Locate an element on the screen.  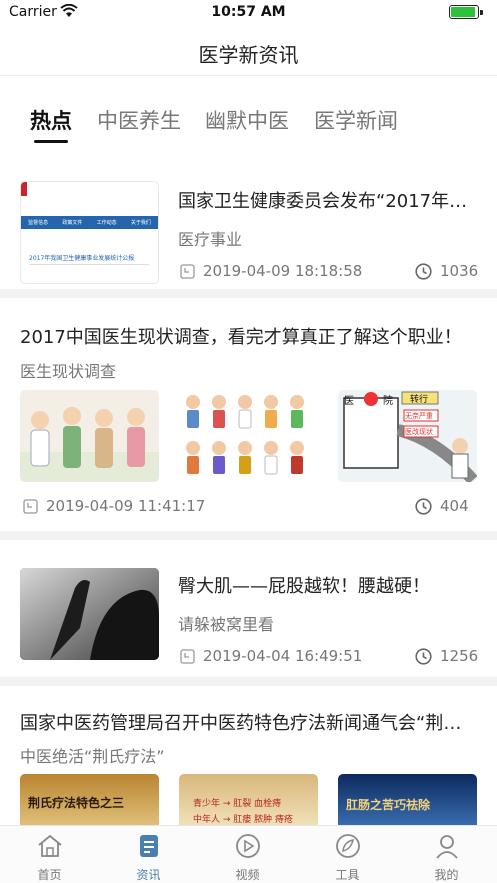
article-views: 1256 is located at coordinates (446, 656).